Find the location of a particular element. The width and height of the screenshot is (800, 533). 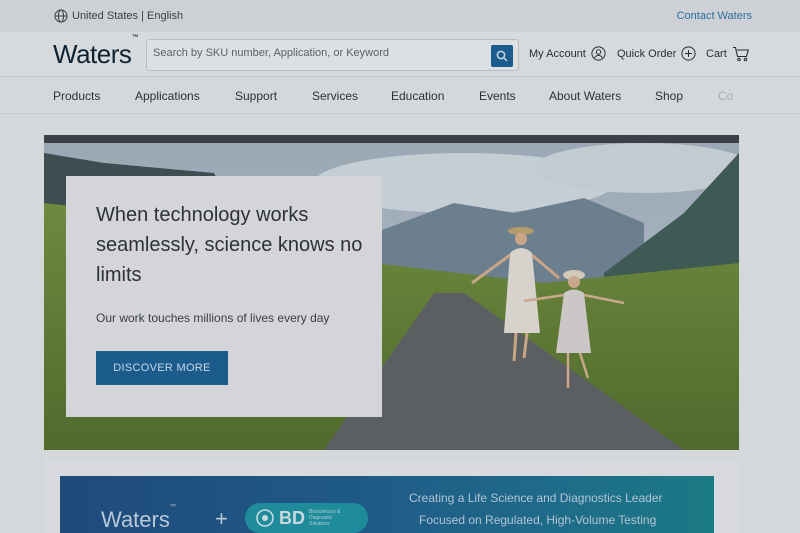

user-icon is located at coordinates (598, 53).